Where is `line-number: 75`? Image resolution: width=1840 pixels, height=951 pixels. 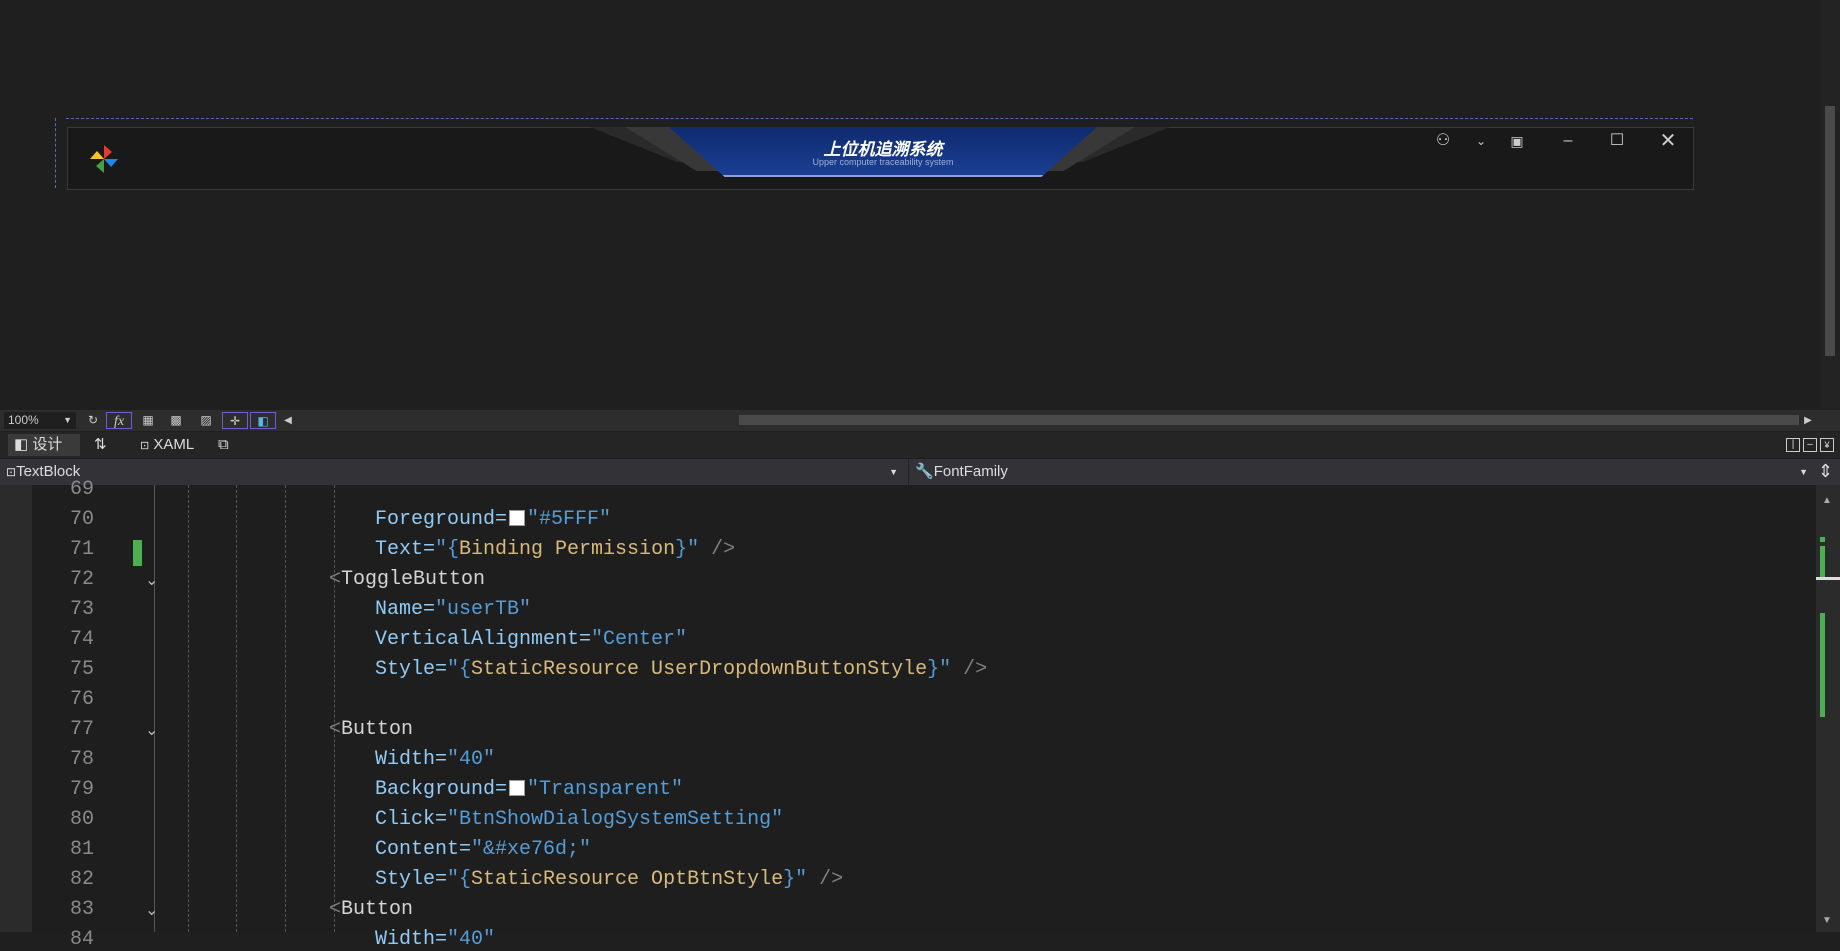 line-number: 75 is located at coordinates (81, 669).